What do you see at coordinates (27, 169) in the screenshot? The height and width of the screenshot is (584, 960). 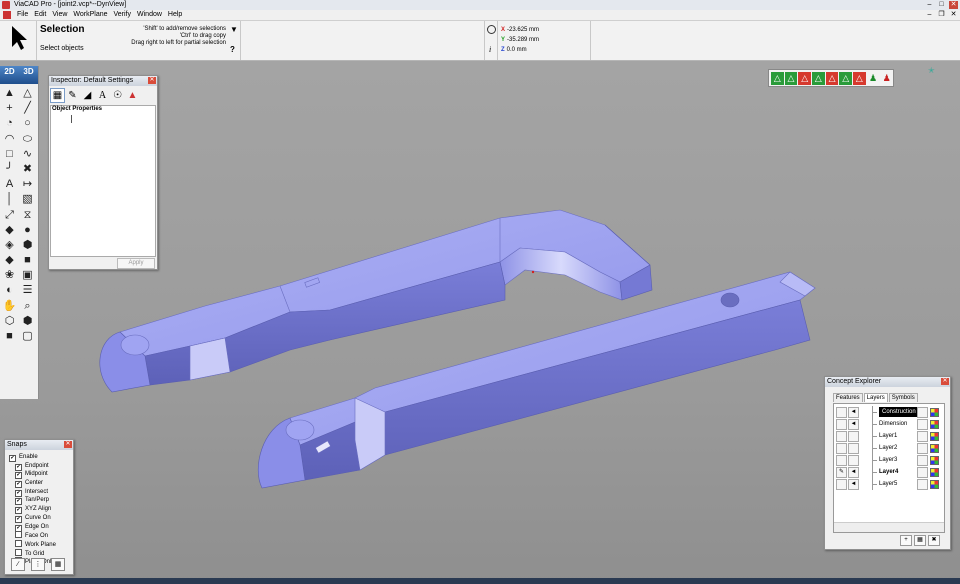 I see `trim-icon: ✖` at bounding box center [27, 169].